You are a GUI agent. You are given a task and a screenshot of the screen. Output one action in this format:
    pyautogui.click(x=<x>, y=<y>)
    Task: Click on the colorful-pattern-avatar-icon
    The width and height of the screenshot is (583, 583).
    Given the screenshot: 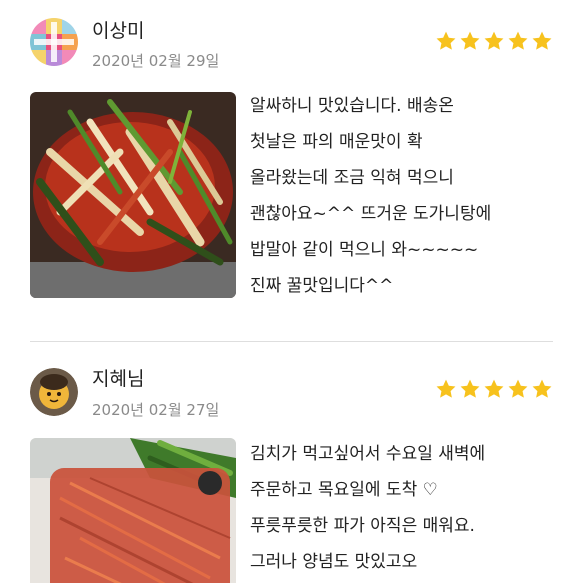 What is the action you would take?
    pyautogui.click(x=54, y=42)
    